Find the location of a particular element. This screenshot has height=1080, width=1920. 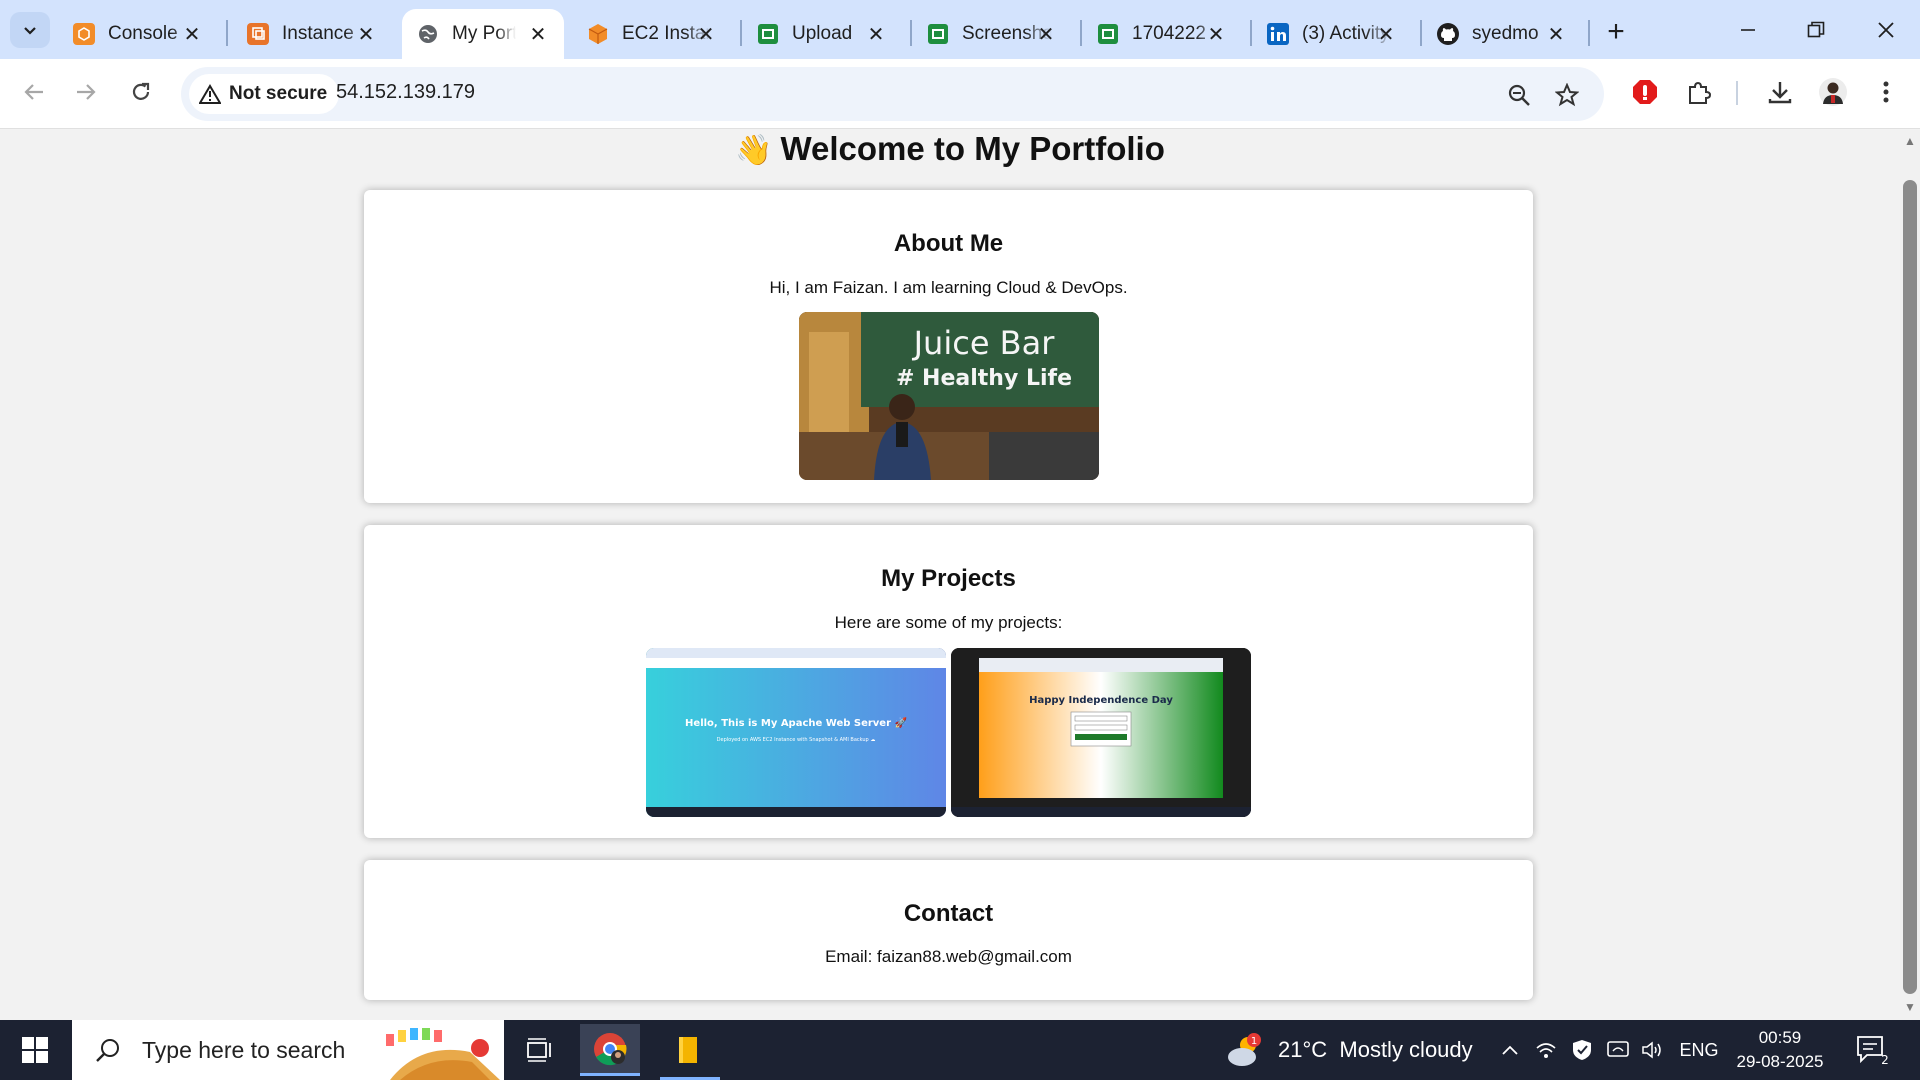

profile-photo: Juice Bar # Healthy Life is located at coordinates (949, 396).